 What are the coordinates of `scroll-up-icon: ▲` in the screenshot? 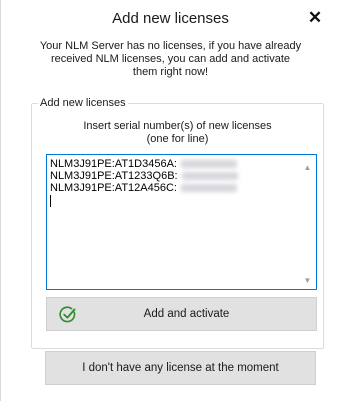 It's located at (307, 167).